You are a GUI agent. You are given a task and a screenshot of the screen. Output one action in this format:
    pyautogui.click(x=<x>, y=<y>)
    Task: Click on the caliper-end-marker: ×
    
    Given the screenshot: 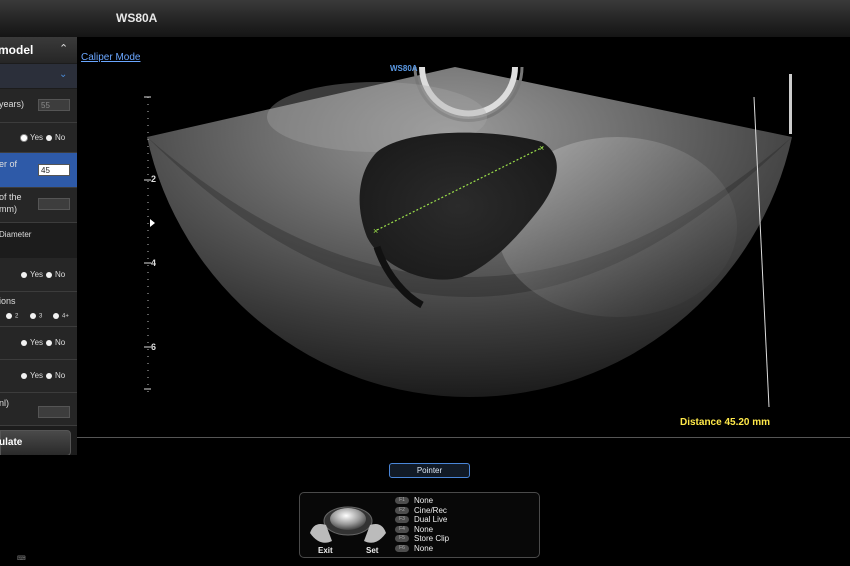 What is the action you would take?
    pyautogui.click(x=541, y=148)
    